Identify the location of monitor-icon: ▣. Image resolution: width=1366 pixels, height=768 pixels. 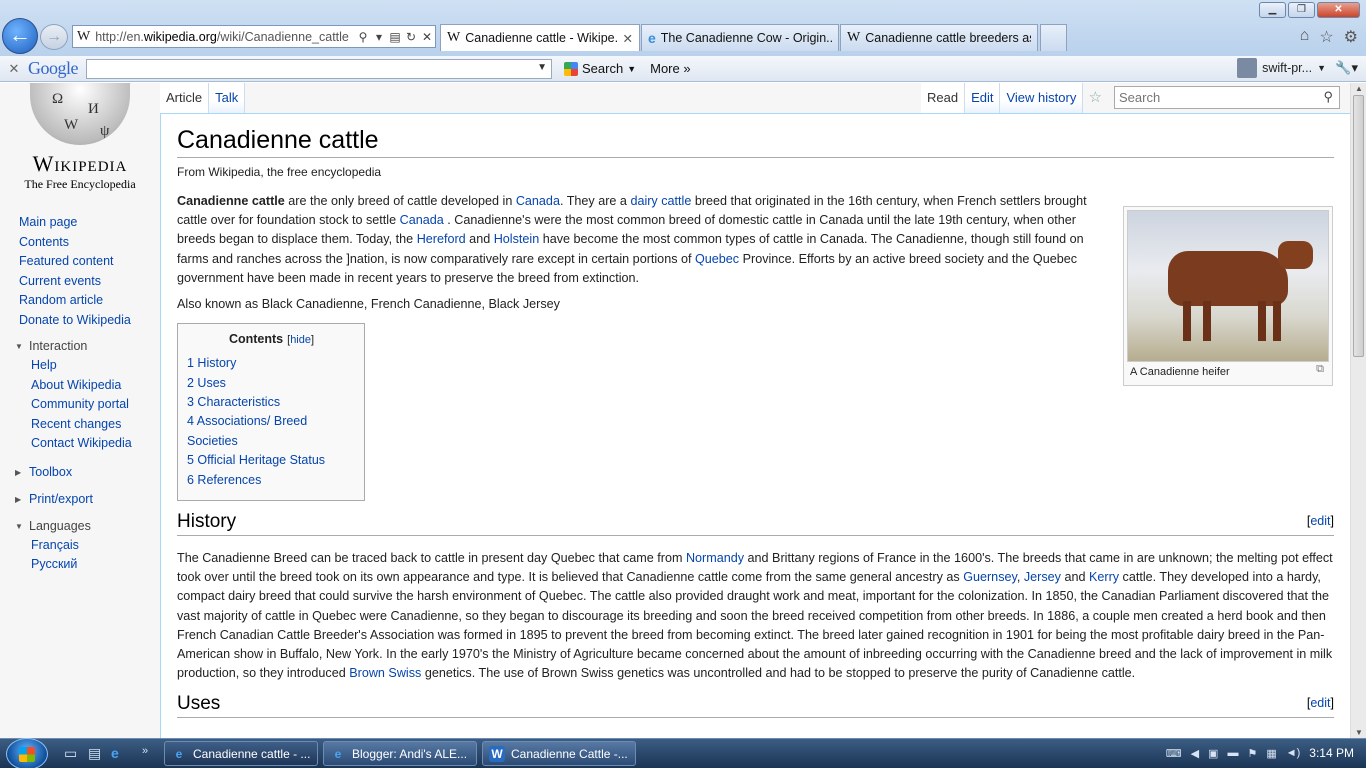
(1213, 753).